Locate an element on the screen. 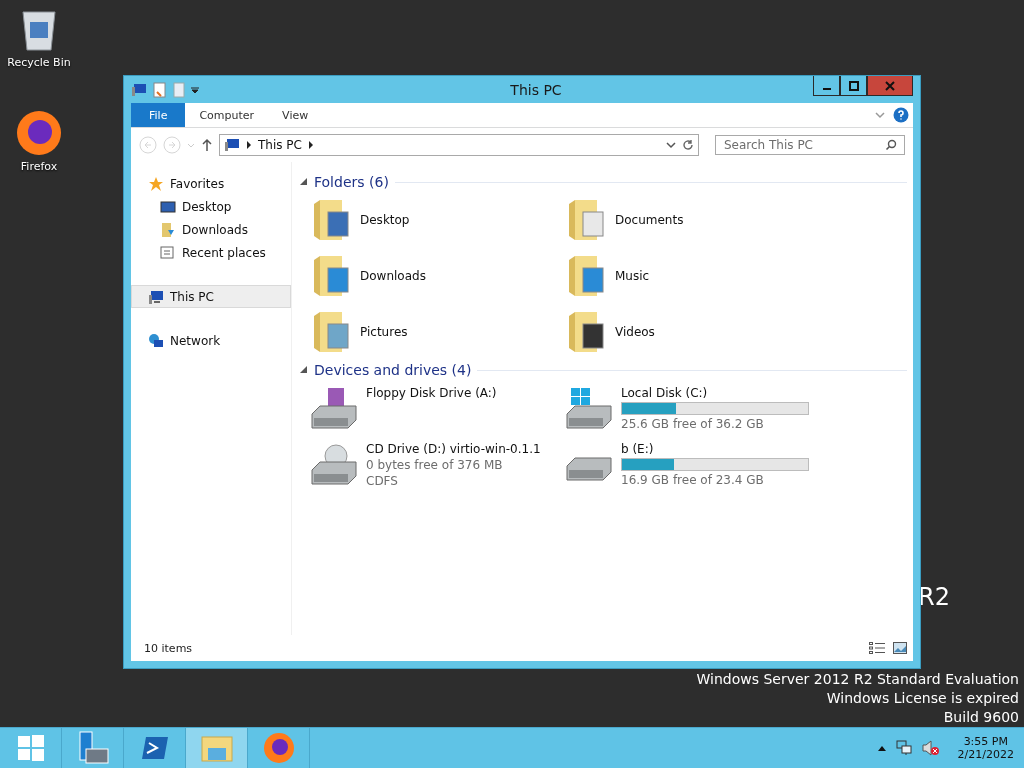 The width and height of the screenshot is (1024, 768). section-title: Devices and drives (4) is located at coordinates (393, 370).